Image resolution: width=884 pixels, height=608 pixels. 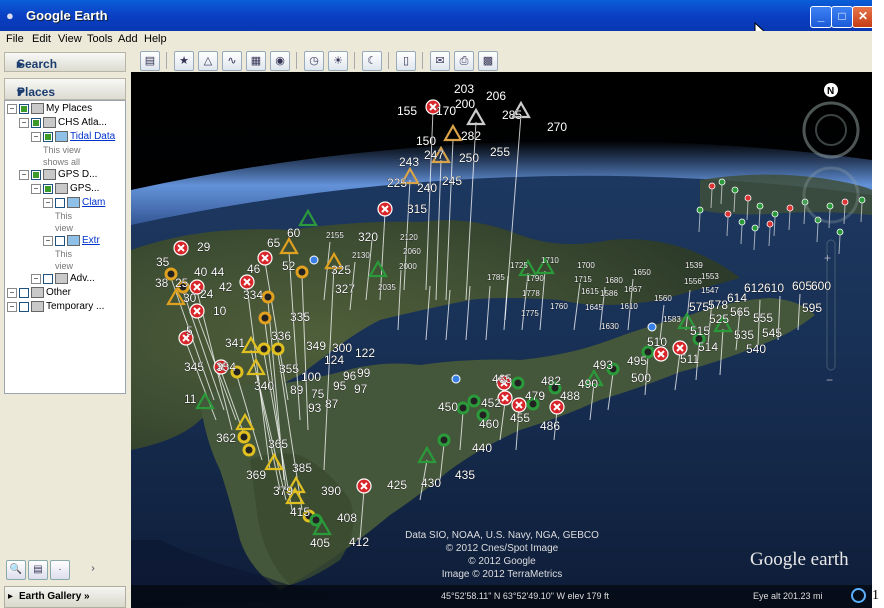 What do you see at coordinates (586, 265) in the screenshot?
I see `placemark-label: 1700` at bounding box center [586, 265].